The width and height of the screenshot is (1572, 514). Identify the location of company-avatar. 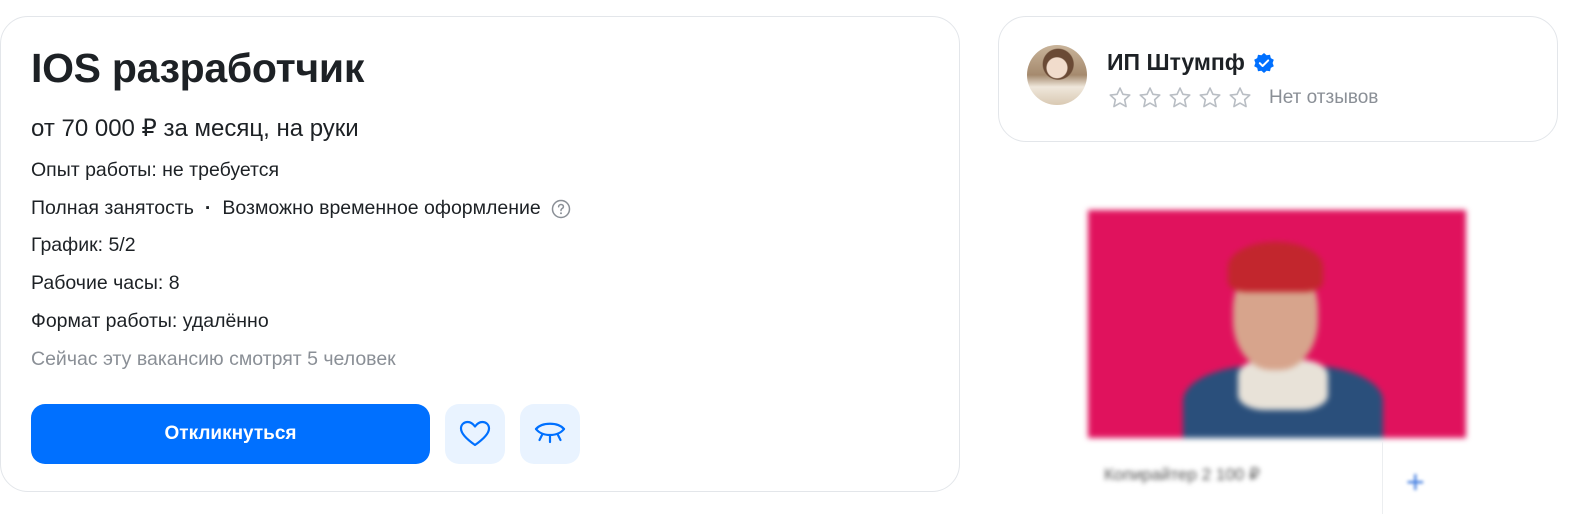
(1057, 75).